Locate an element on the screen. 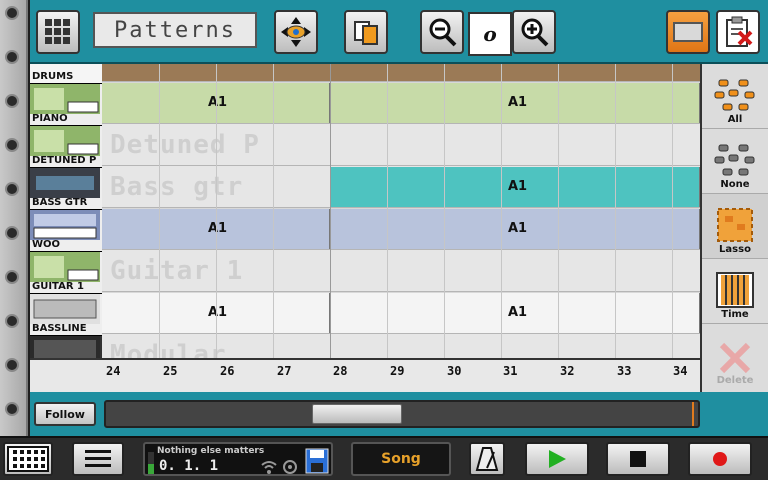  clipboard-delete-button is located at coordinates (738, 32).